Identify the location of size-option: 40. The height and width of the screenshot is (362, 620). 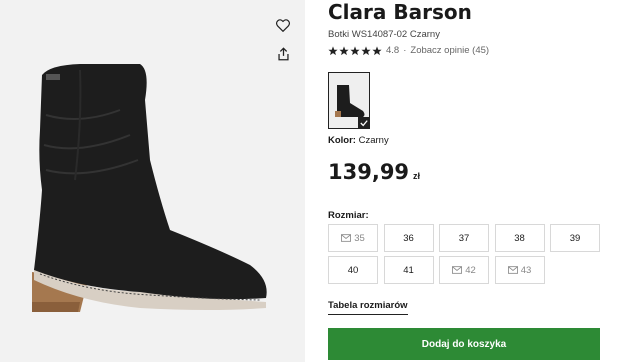
(353, 270).